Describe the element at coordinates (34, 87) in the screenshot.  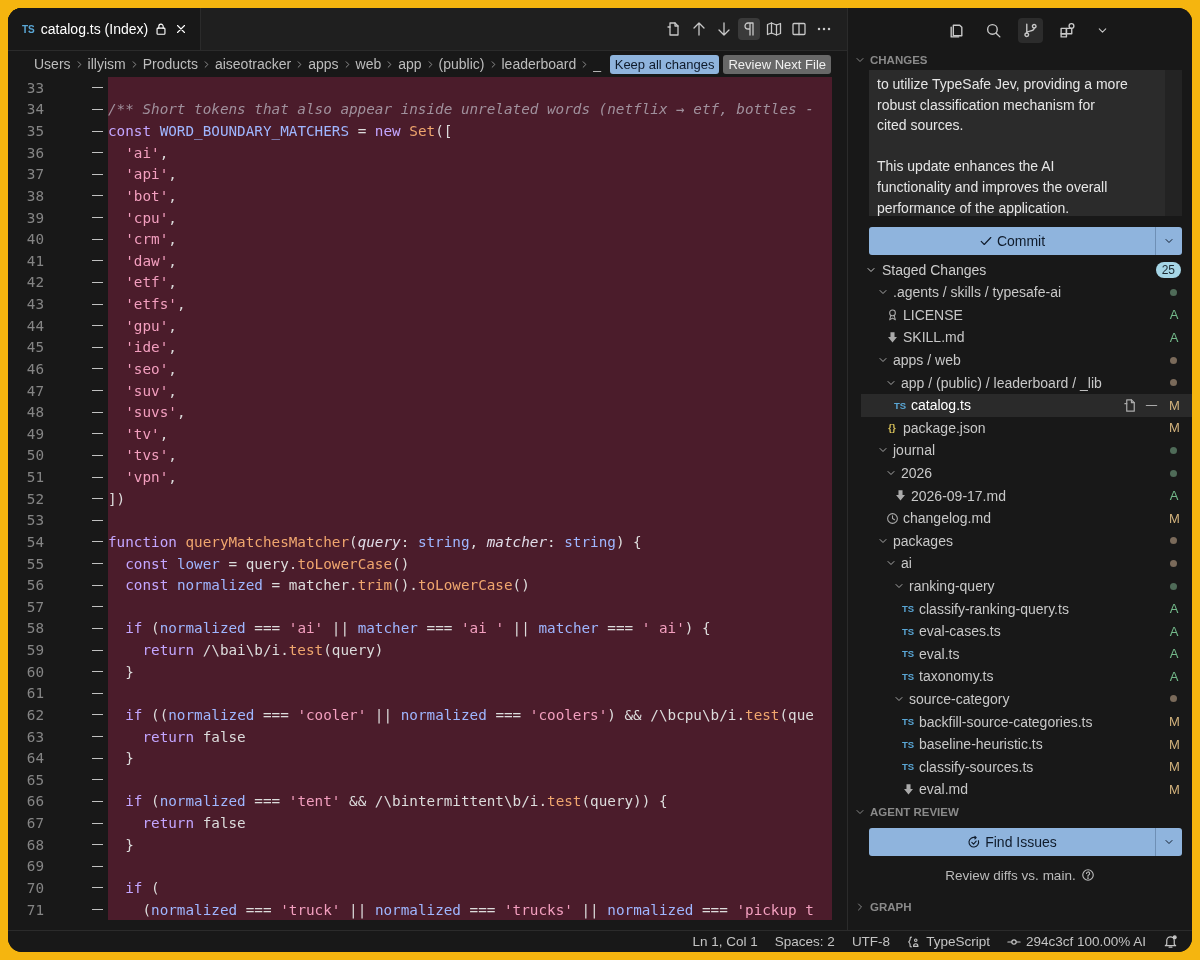
I see `line-number: 33` at that location.